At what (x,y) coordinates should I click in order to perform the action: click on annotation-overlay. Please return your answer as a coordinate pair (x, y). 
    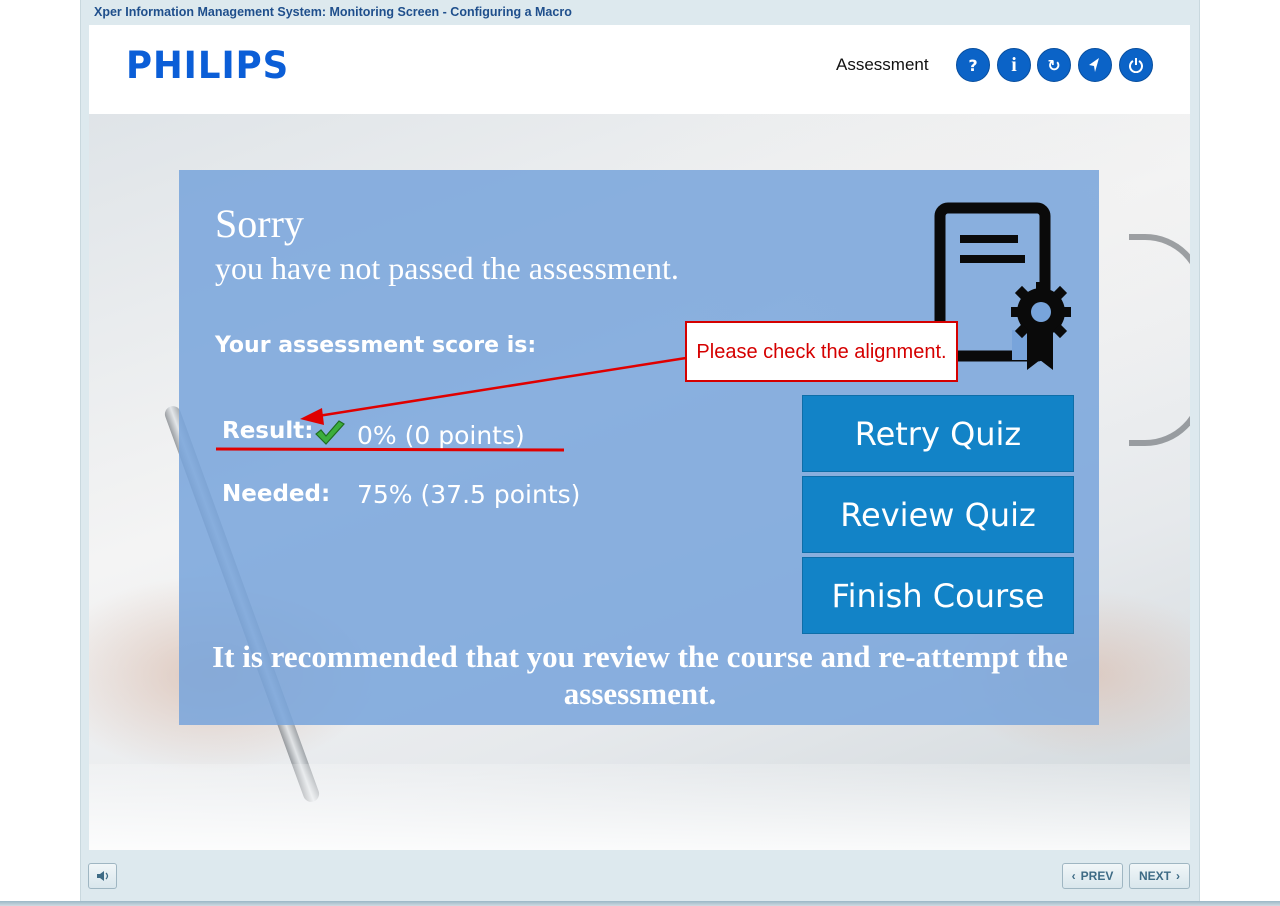
    Looking at the image, I should click on (451, 404).